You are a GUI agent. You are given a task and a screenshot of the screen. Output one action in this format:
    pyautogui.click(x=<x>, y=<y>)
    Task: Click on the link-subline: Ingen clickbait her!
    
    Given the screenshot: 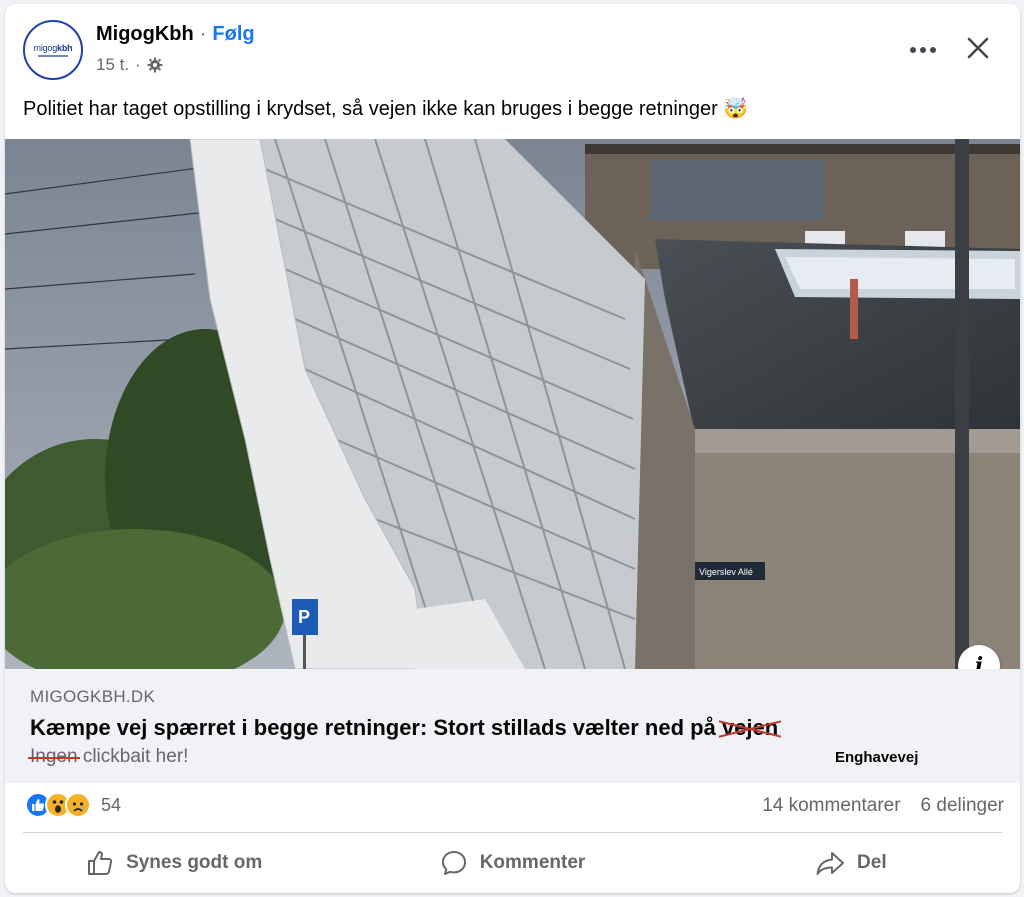 What is the action you would take?
    pyautogui.click(x=108, y=757)
    